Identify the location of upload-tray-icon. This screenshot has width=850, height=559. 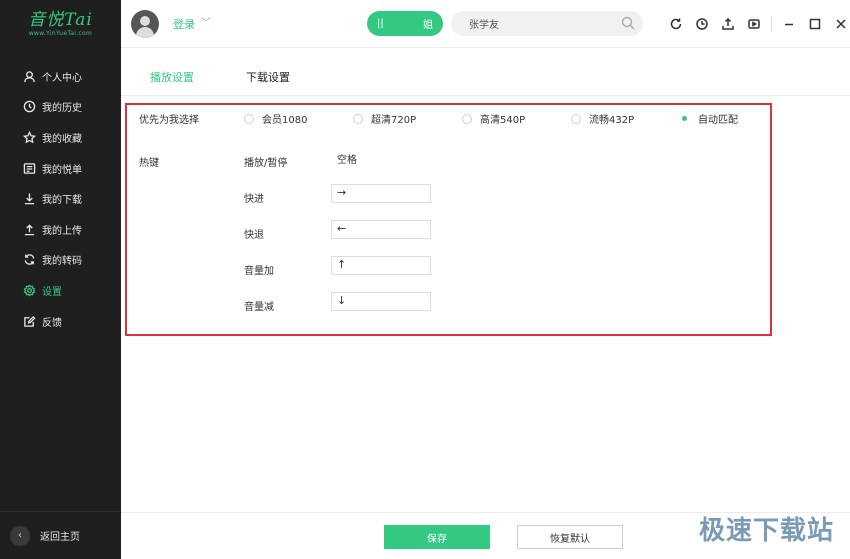
(728, 24).